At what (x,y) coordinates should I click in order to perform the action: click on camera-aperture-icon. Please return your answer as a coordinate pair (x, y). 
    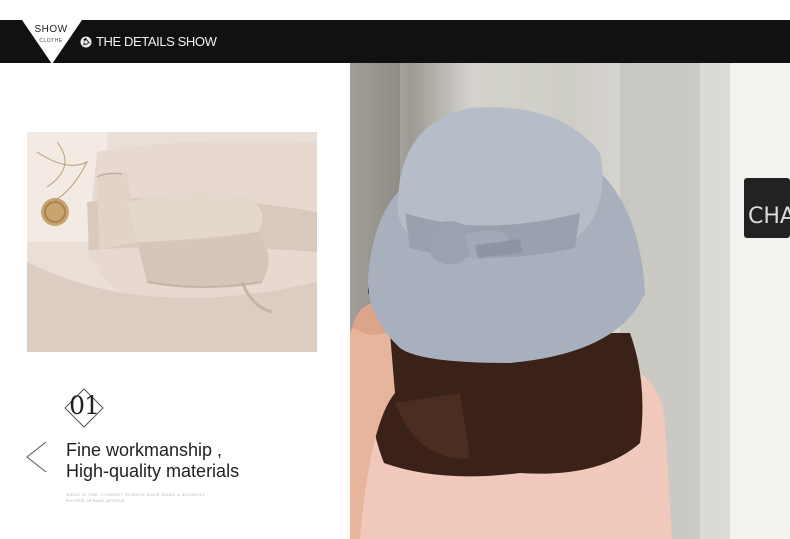
    Looking at the image, I should click on (86, 42).